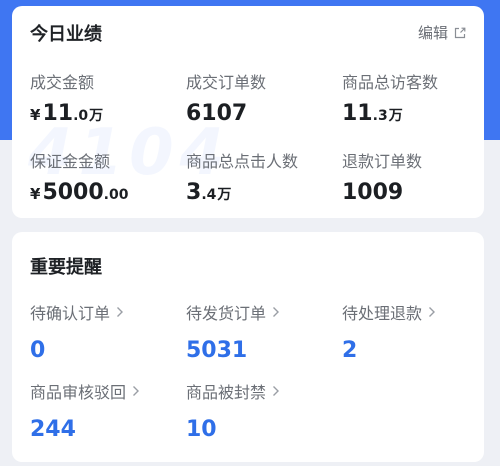 This screenshot has height=466, width=500. I want to click on alerts-title: 重要提醒, so click(66, 267).